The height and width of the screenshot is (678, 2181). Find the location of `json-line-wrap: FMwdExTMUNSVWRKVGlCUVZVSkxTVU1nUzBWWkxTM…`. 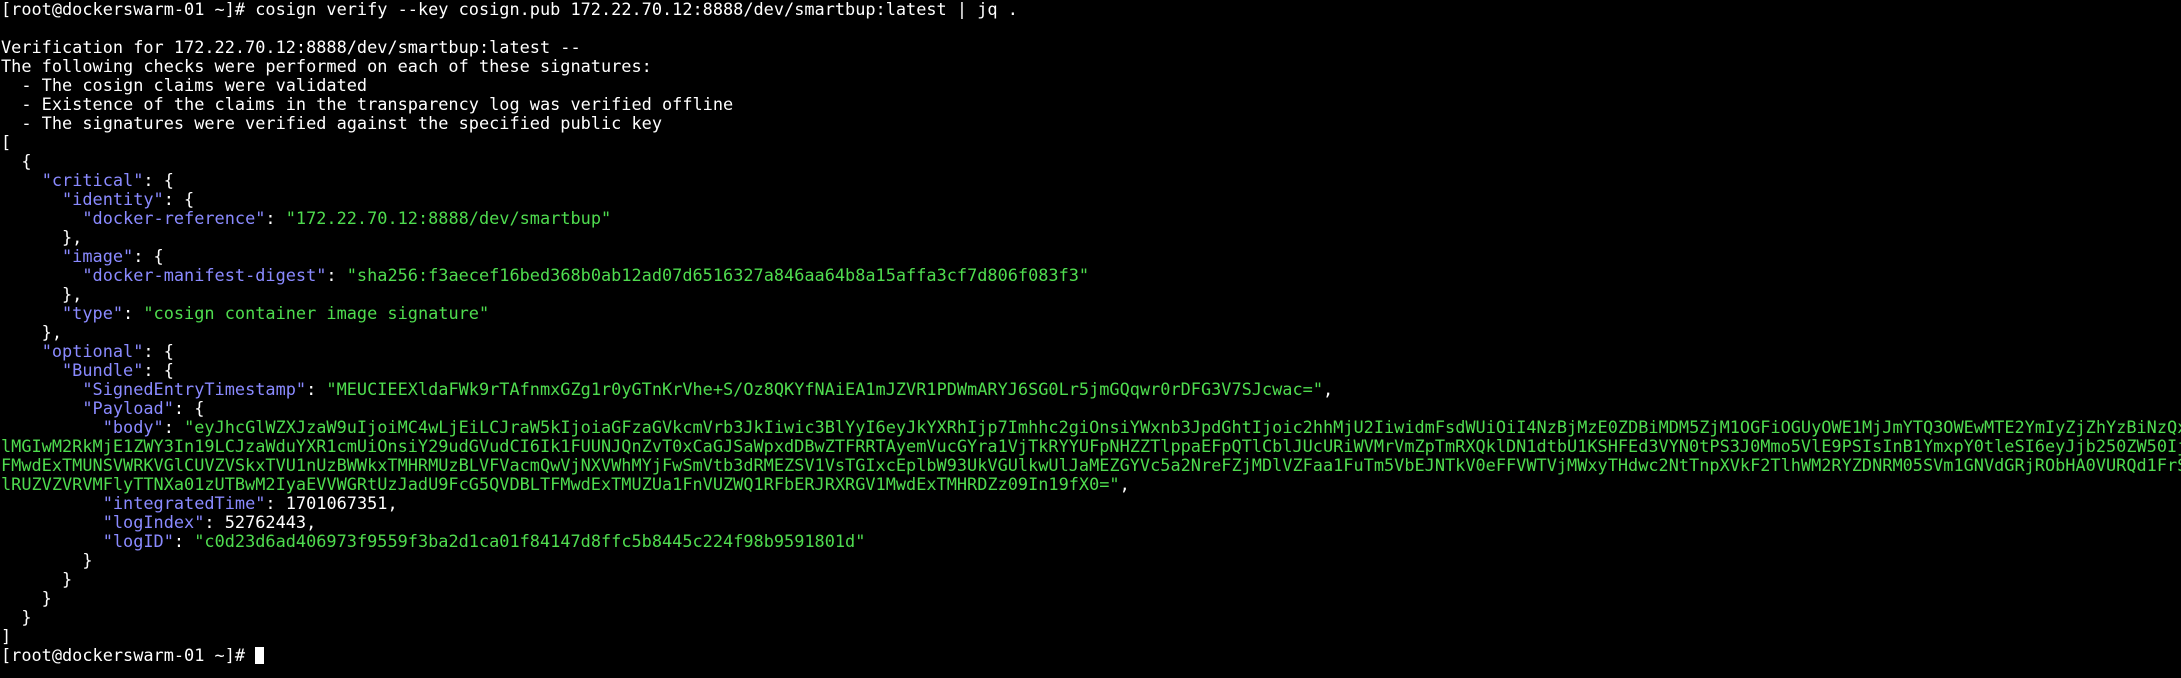

json-line-wrap: FMwdExTMUNSVWRKVGlCUVZVSkxTVU1nUzBWWkxTM… is located at coordinates (1091, 465).